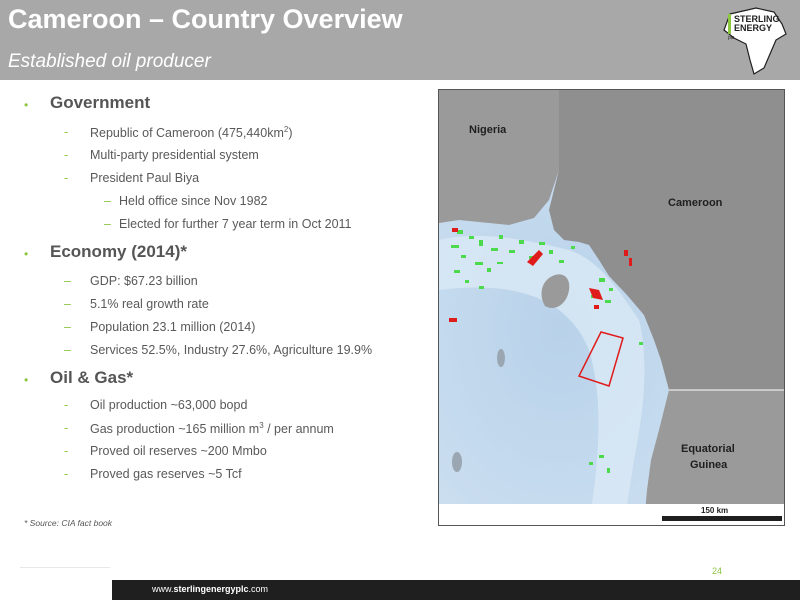 Image resolution: width=800 pixels, height=600 pixels. I want to click on page-title: Cameroon – Country Overview, so click(205, 19).